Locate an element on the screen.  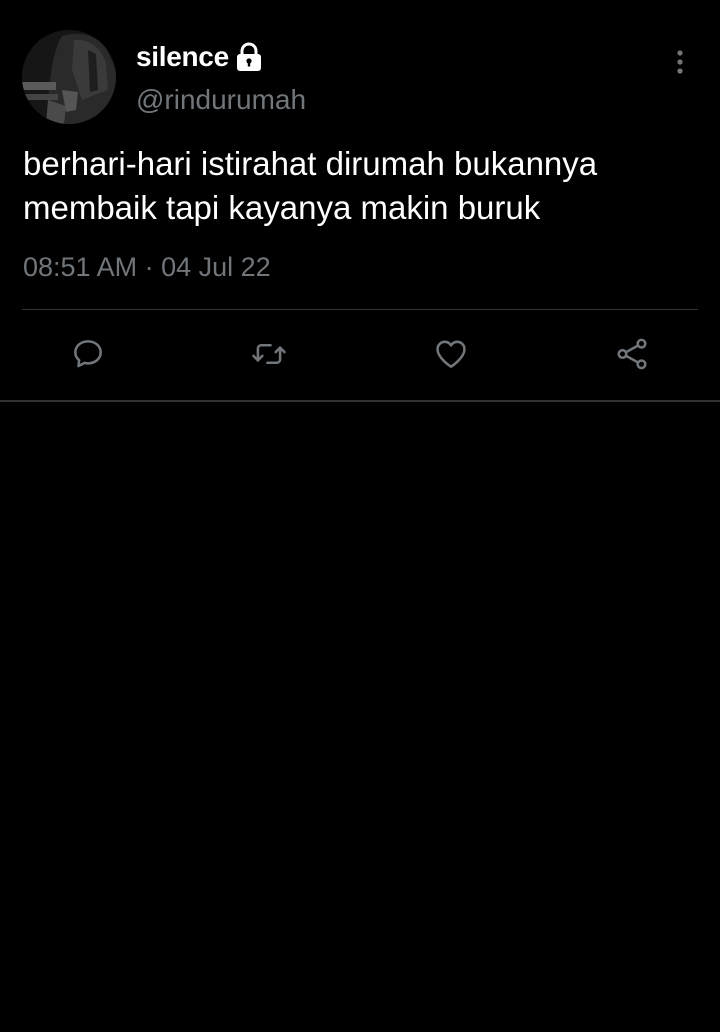
more-vertical-icon is located at coordinates (680, 62).